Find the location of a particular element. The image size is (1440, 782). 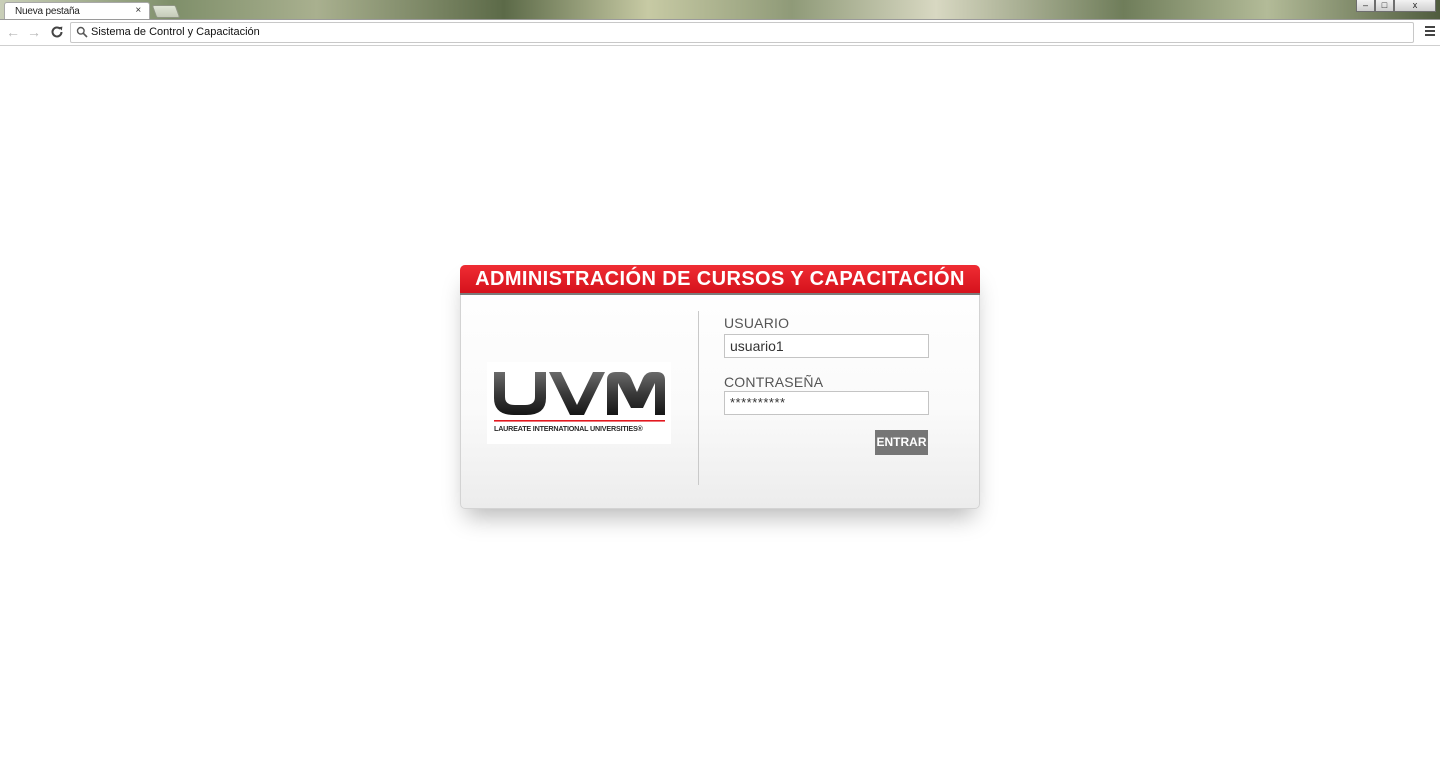

address-bar: Sistema de Control y Capacitación is located at coordinates (742, 32).